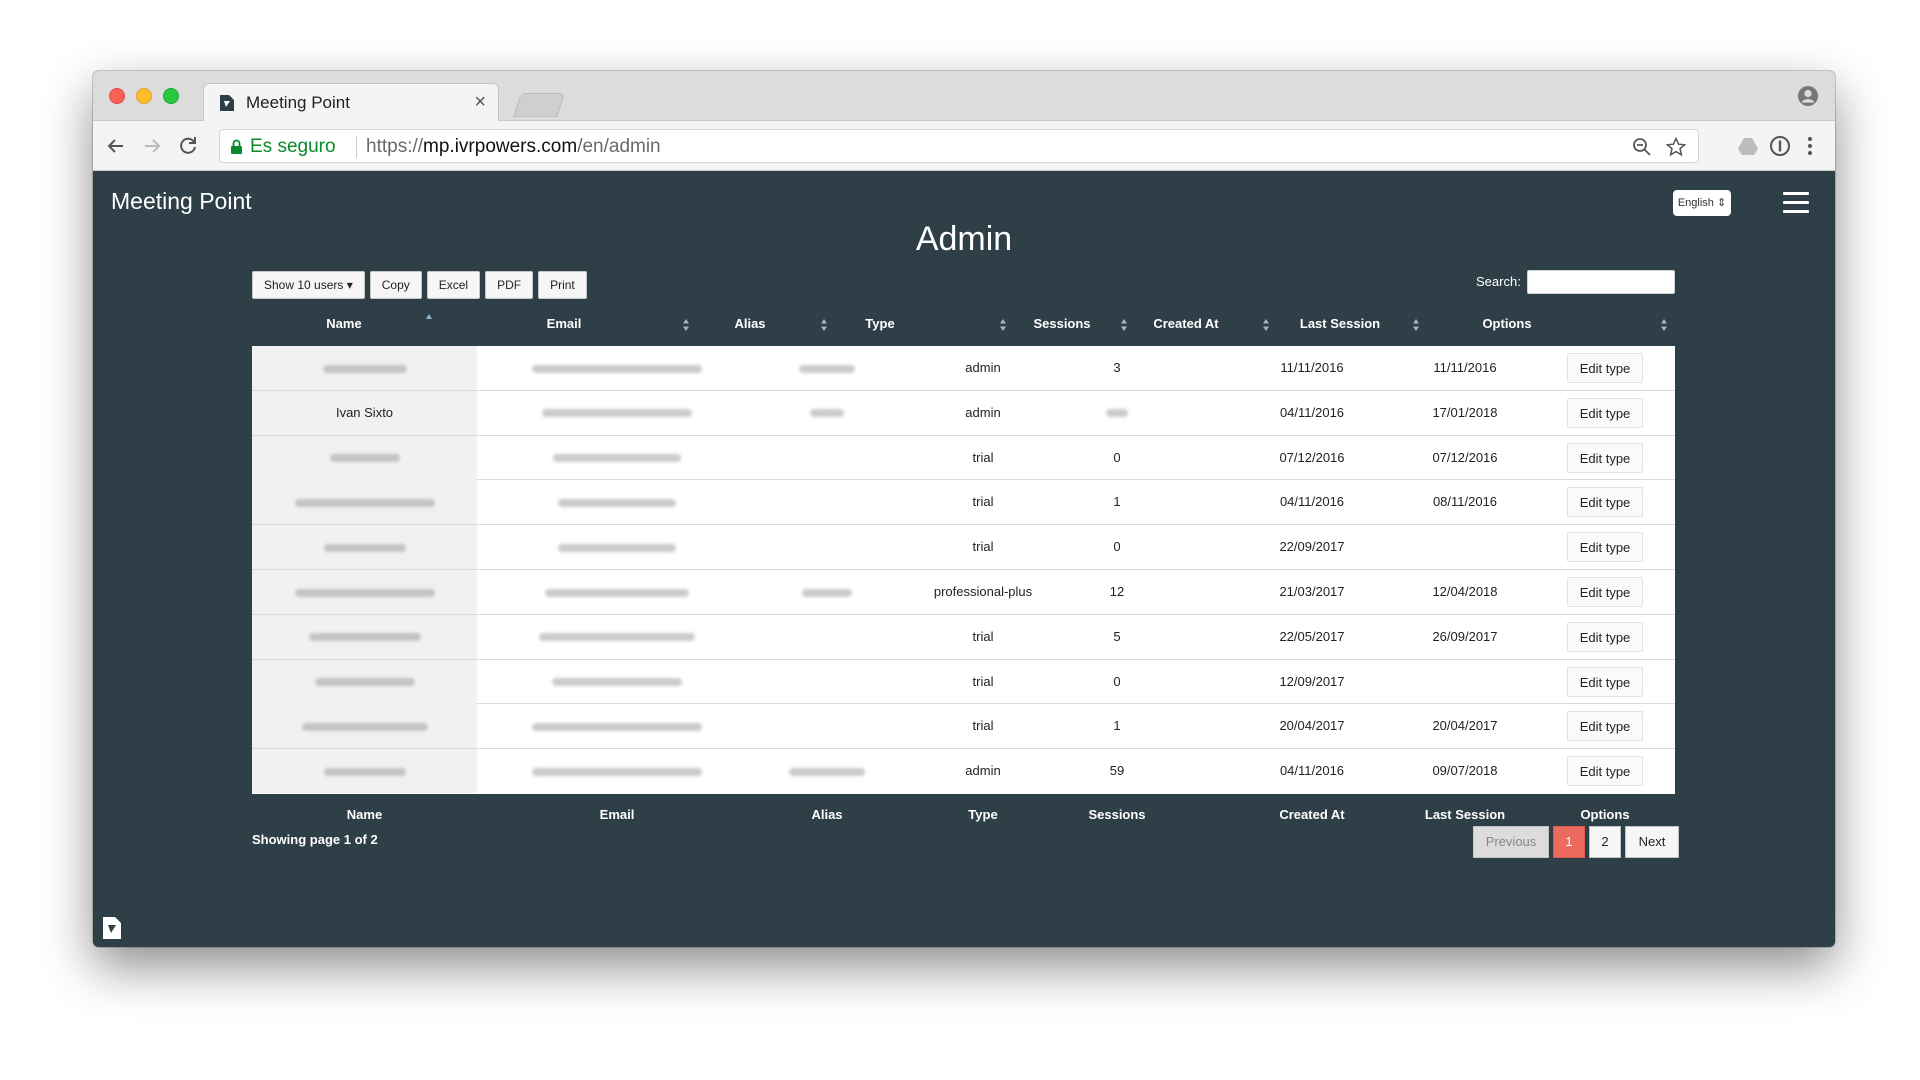  I want to click on tab-title: Meeting Point, so click(298, 102).